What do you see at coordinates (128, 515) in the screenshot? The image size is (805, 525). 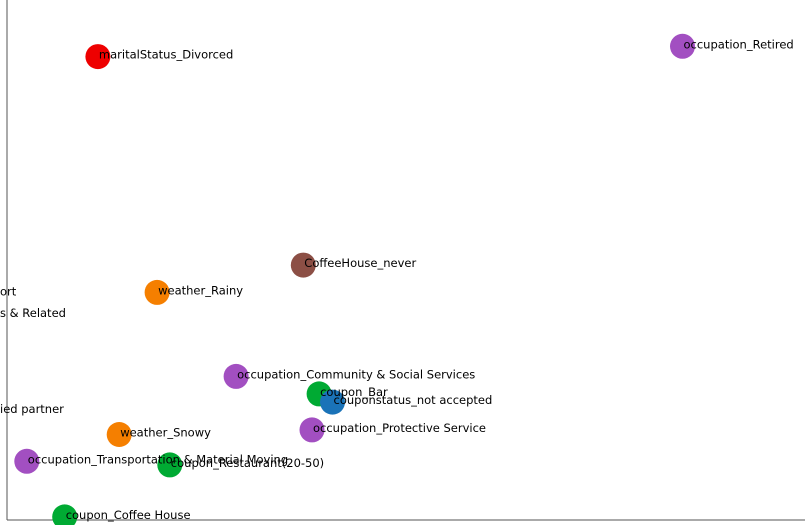 I see `point-label: coupon_Coffee House` at bounding box center [128, 515].